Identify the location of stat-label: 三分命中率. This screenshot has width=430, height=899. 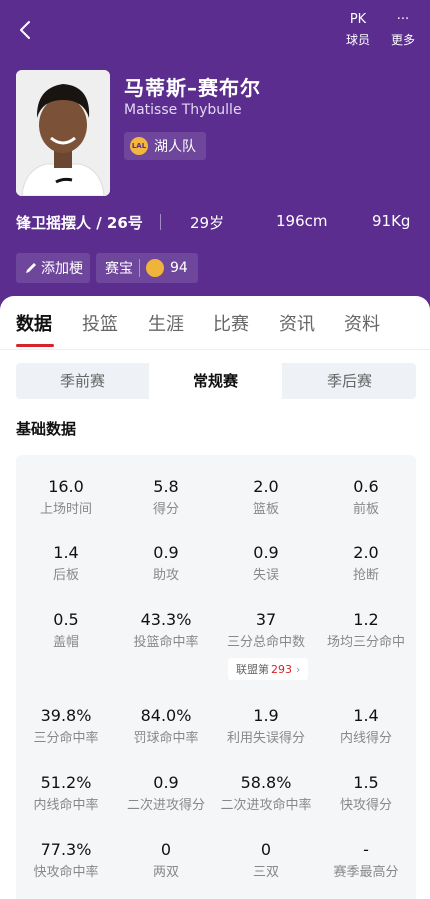
(66, 738).